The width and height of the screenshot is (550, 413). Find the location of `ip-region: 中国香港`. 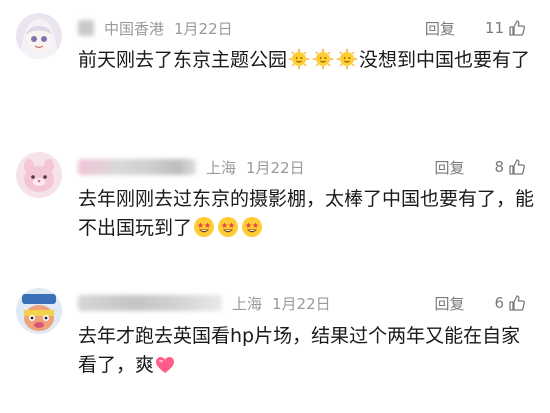

ip-region: 中国香港 is located at coordinates (134, 28).